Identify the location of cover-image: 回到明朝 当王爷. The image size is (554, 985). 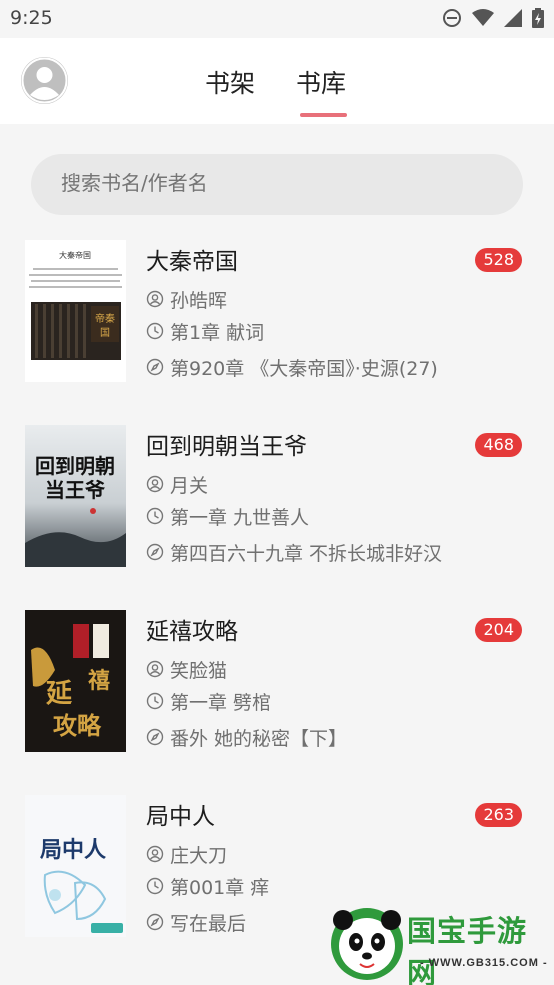
(75, 496).